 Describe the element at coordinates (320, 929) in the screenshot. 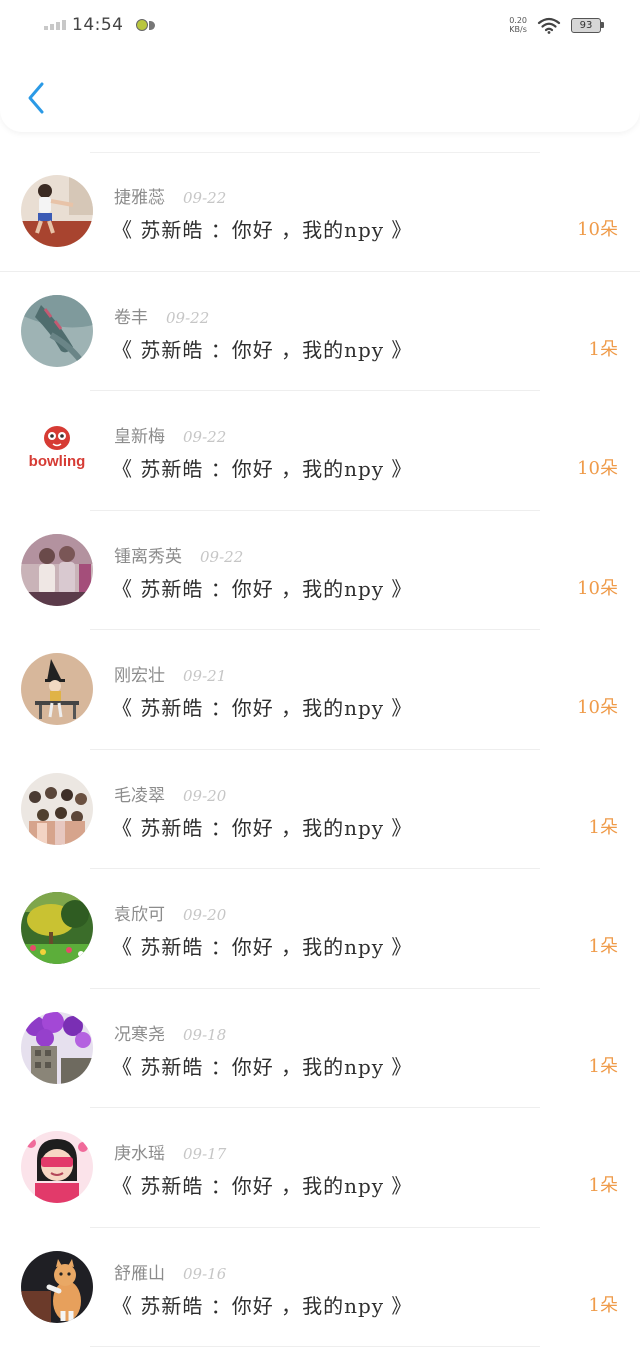

I see `list-item: 袁欣可 09-20 《 苏新皓 ：你好 ，我的npy 》 1朵` at that location.